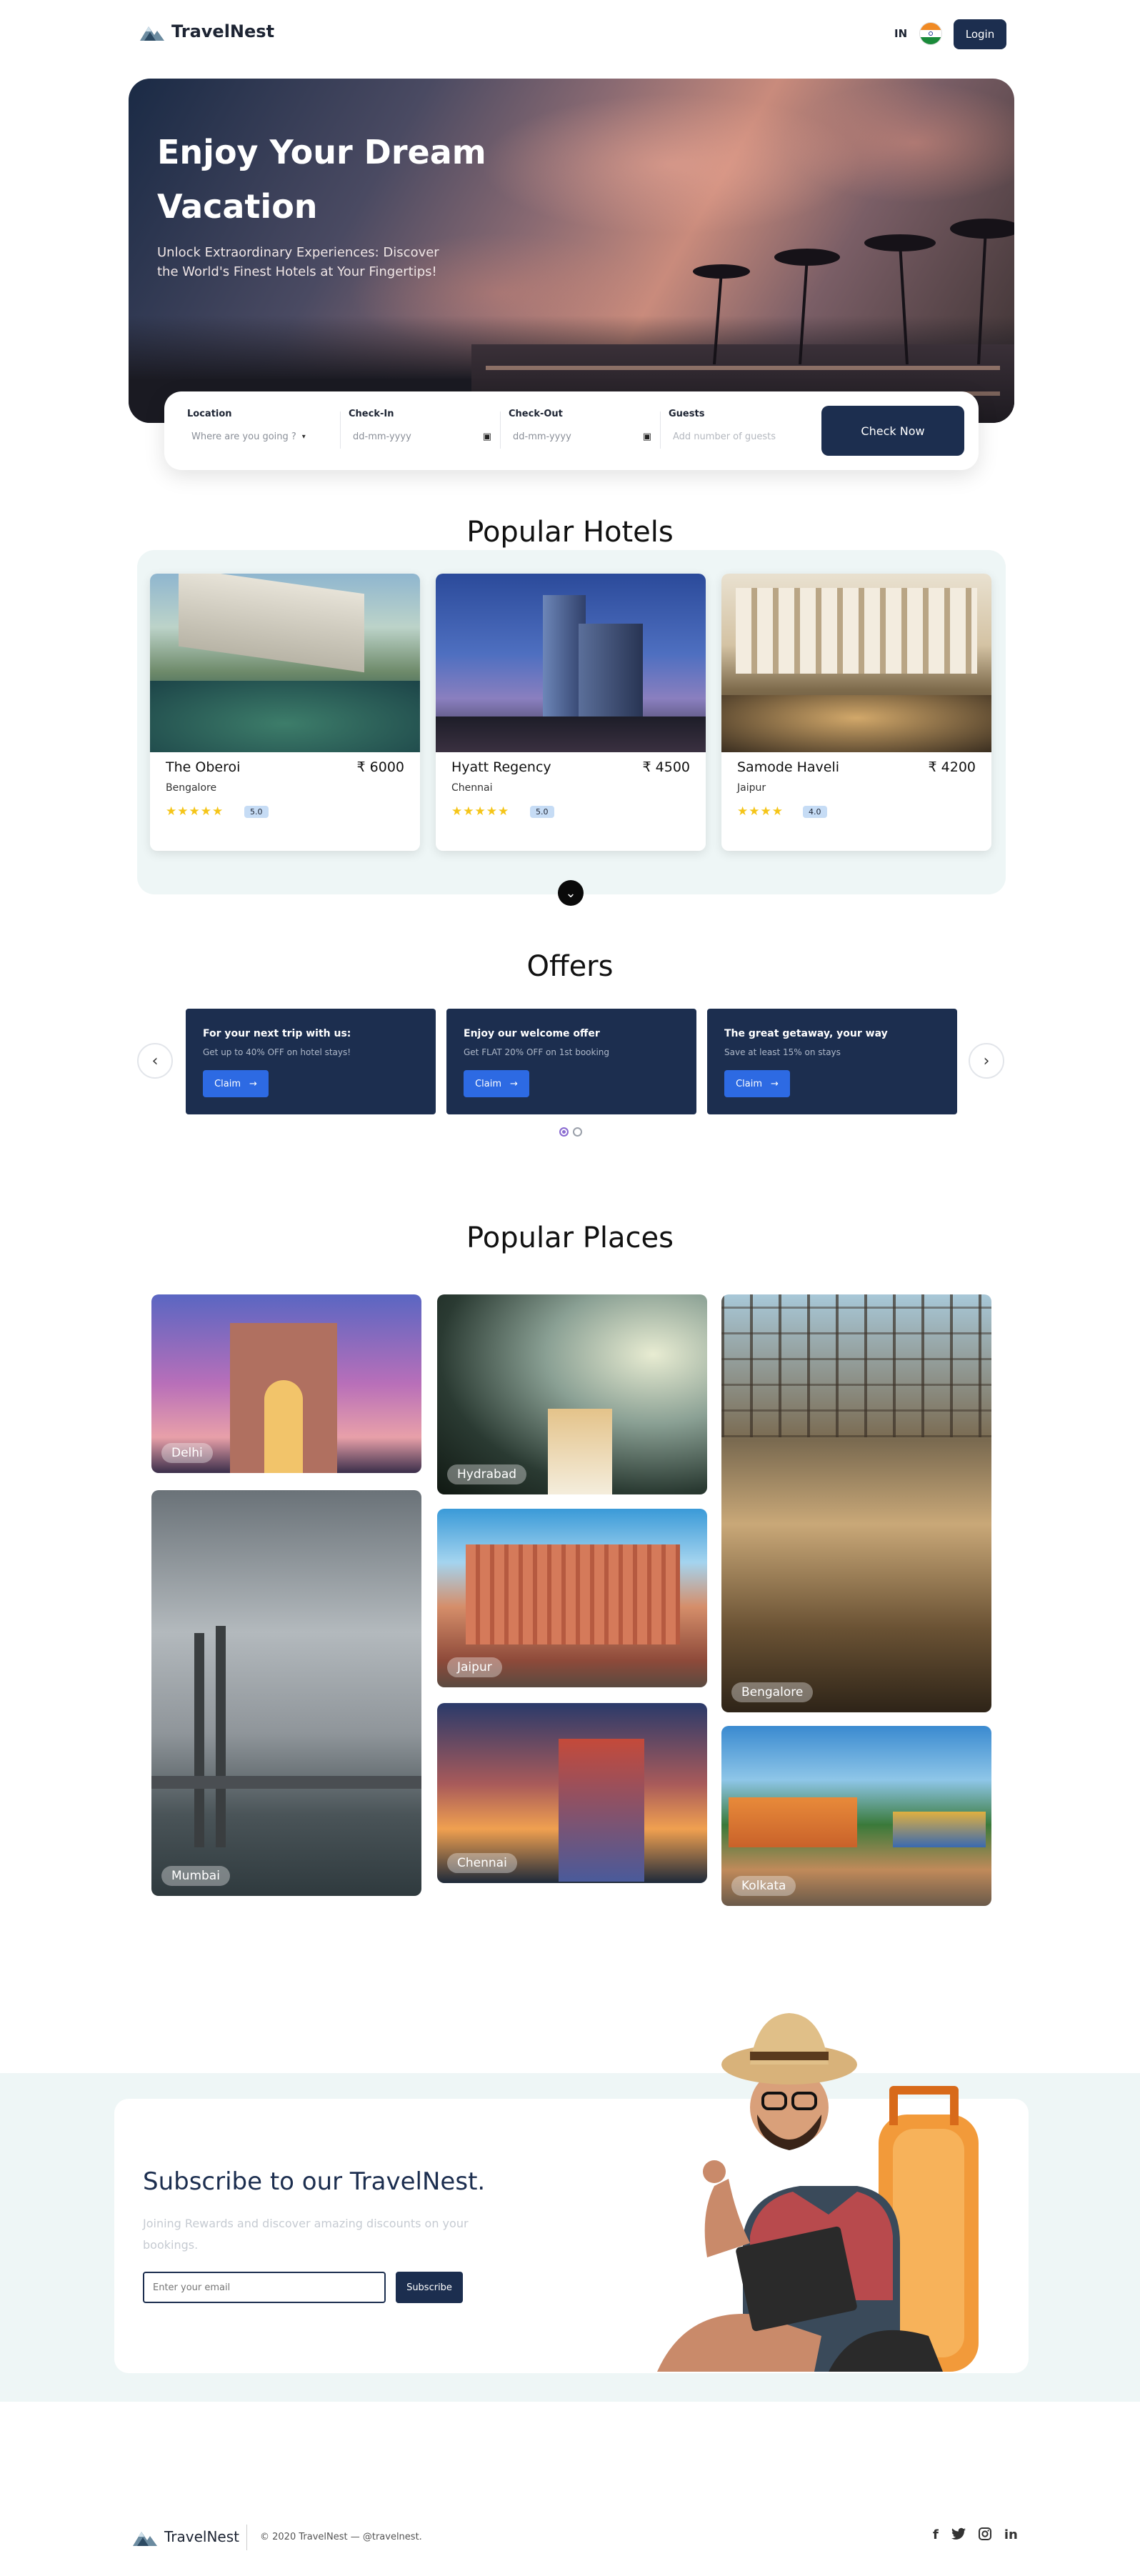 This screenshot has height=2576, width=1140. Describe the element at coordinates (155, 1061) in the screenshot. I see `chevron-left-icon: ‹` at that location.